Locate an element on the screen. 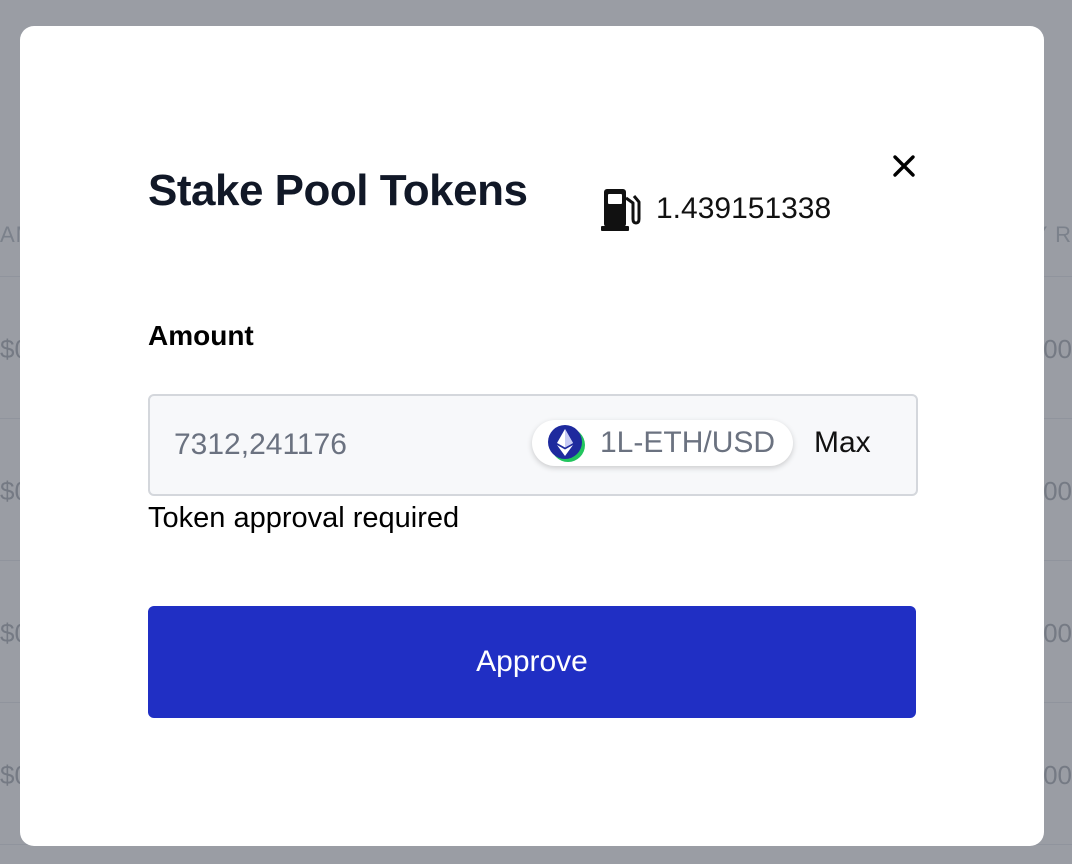  close-icon is located at coordinates (904, 166).